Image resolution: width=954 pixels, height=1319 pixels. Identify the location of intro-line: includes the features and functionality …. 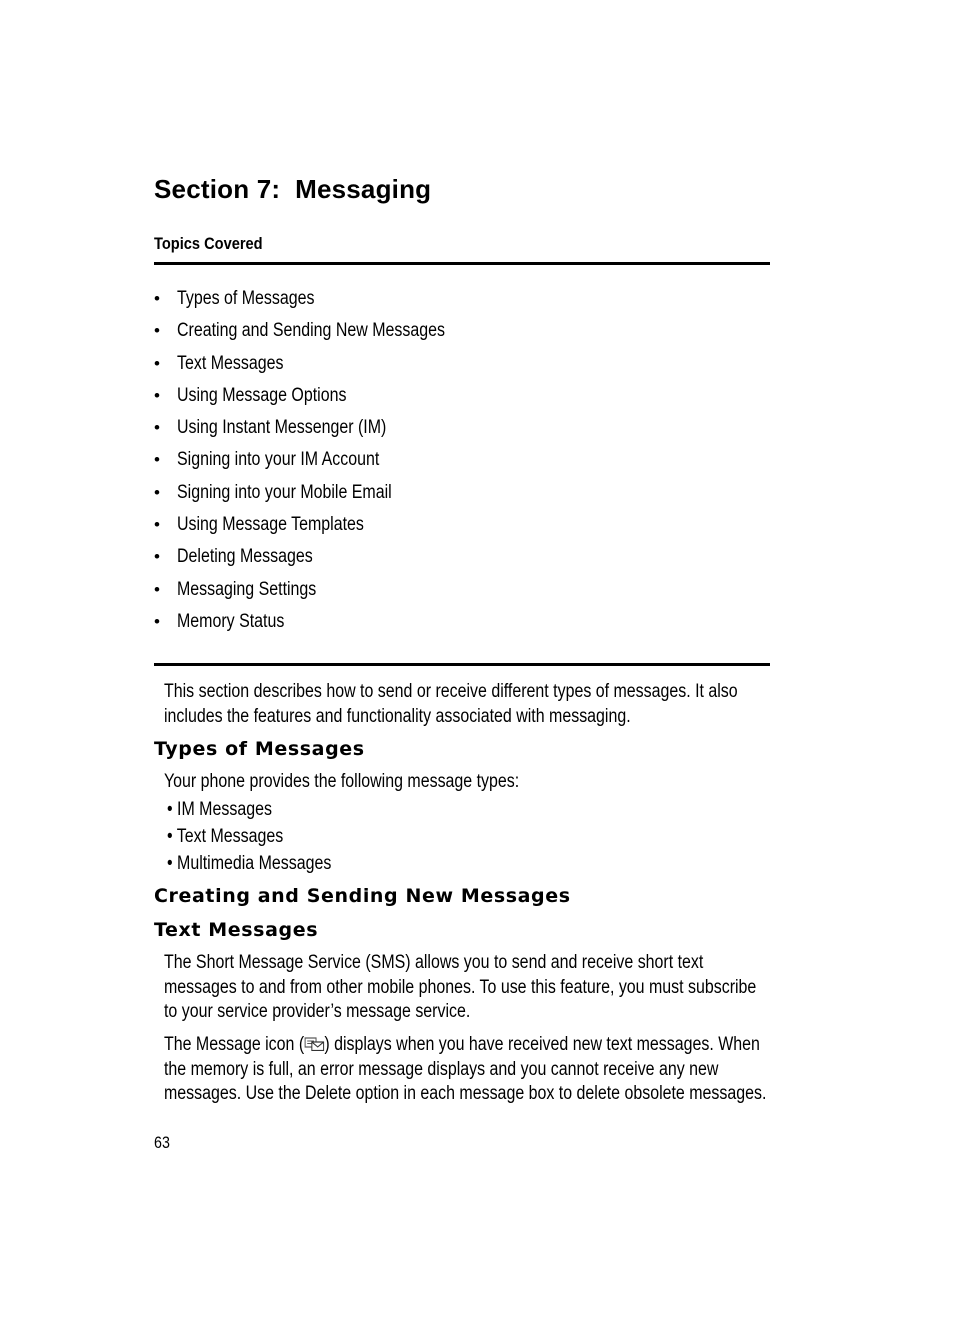
(397, 716).